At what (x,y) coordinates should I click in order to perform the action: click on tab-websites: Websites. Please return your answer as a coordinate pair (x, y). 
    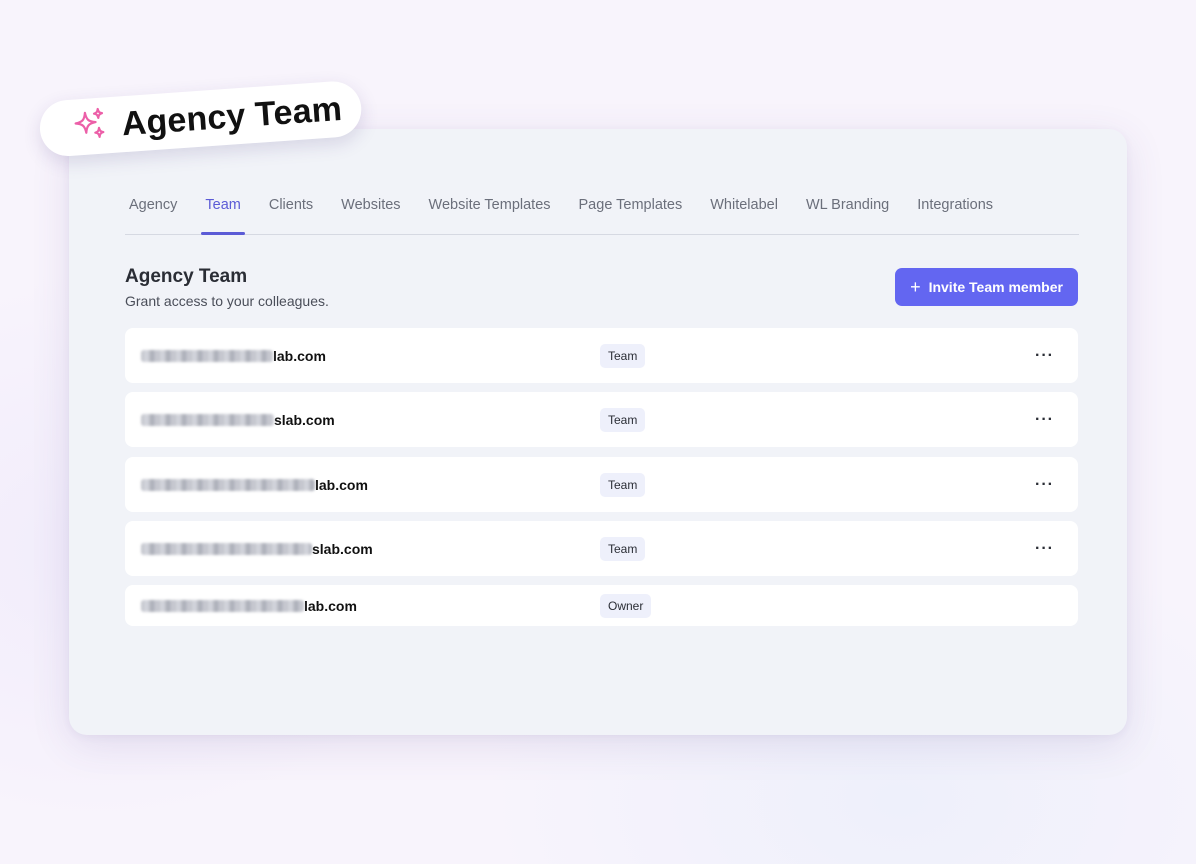
    Looking at the image, I should click on (370, 207).